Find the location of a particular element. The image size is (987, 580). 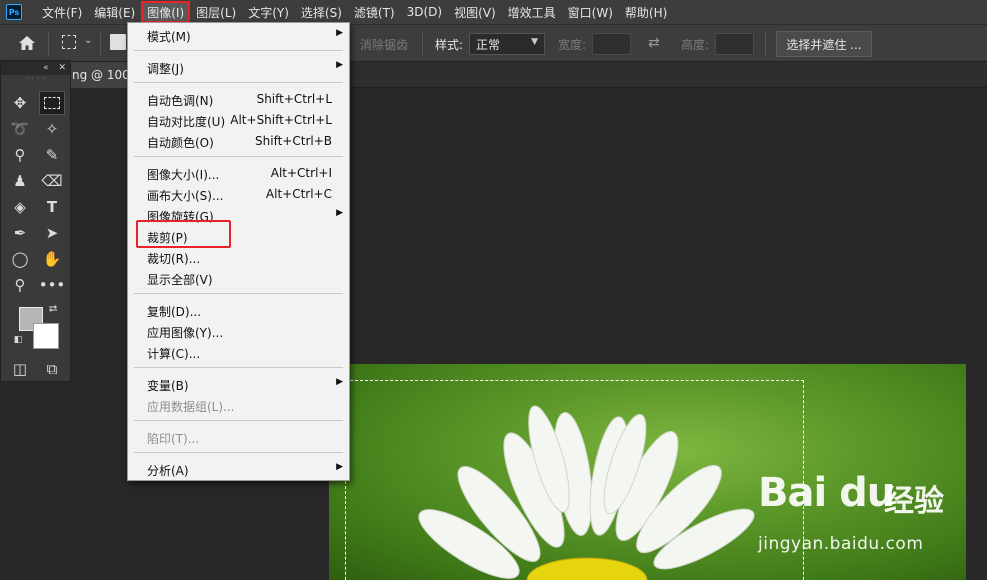

chevron-down-icon: ⌄ is located at coordinates (88, 40).